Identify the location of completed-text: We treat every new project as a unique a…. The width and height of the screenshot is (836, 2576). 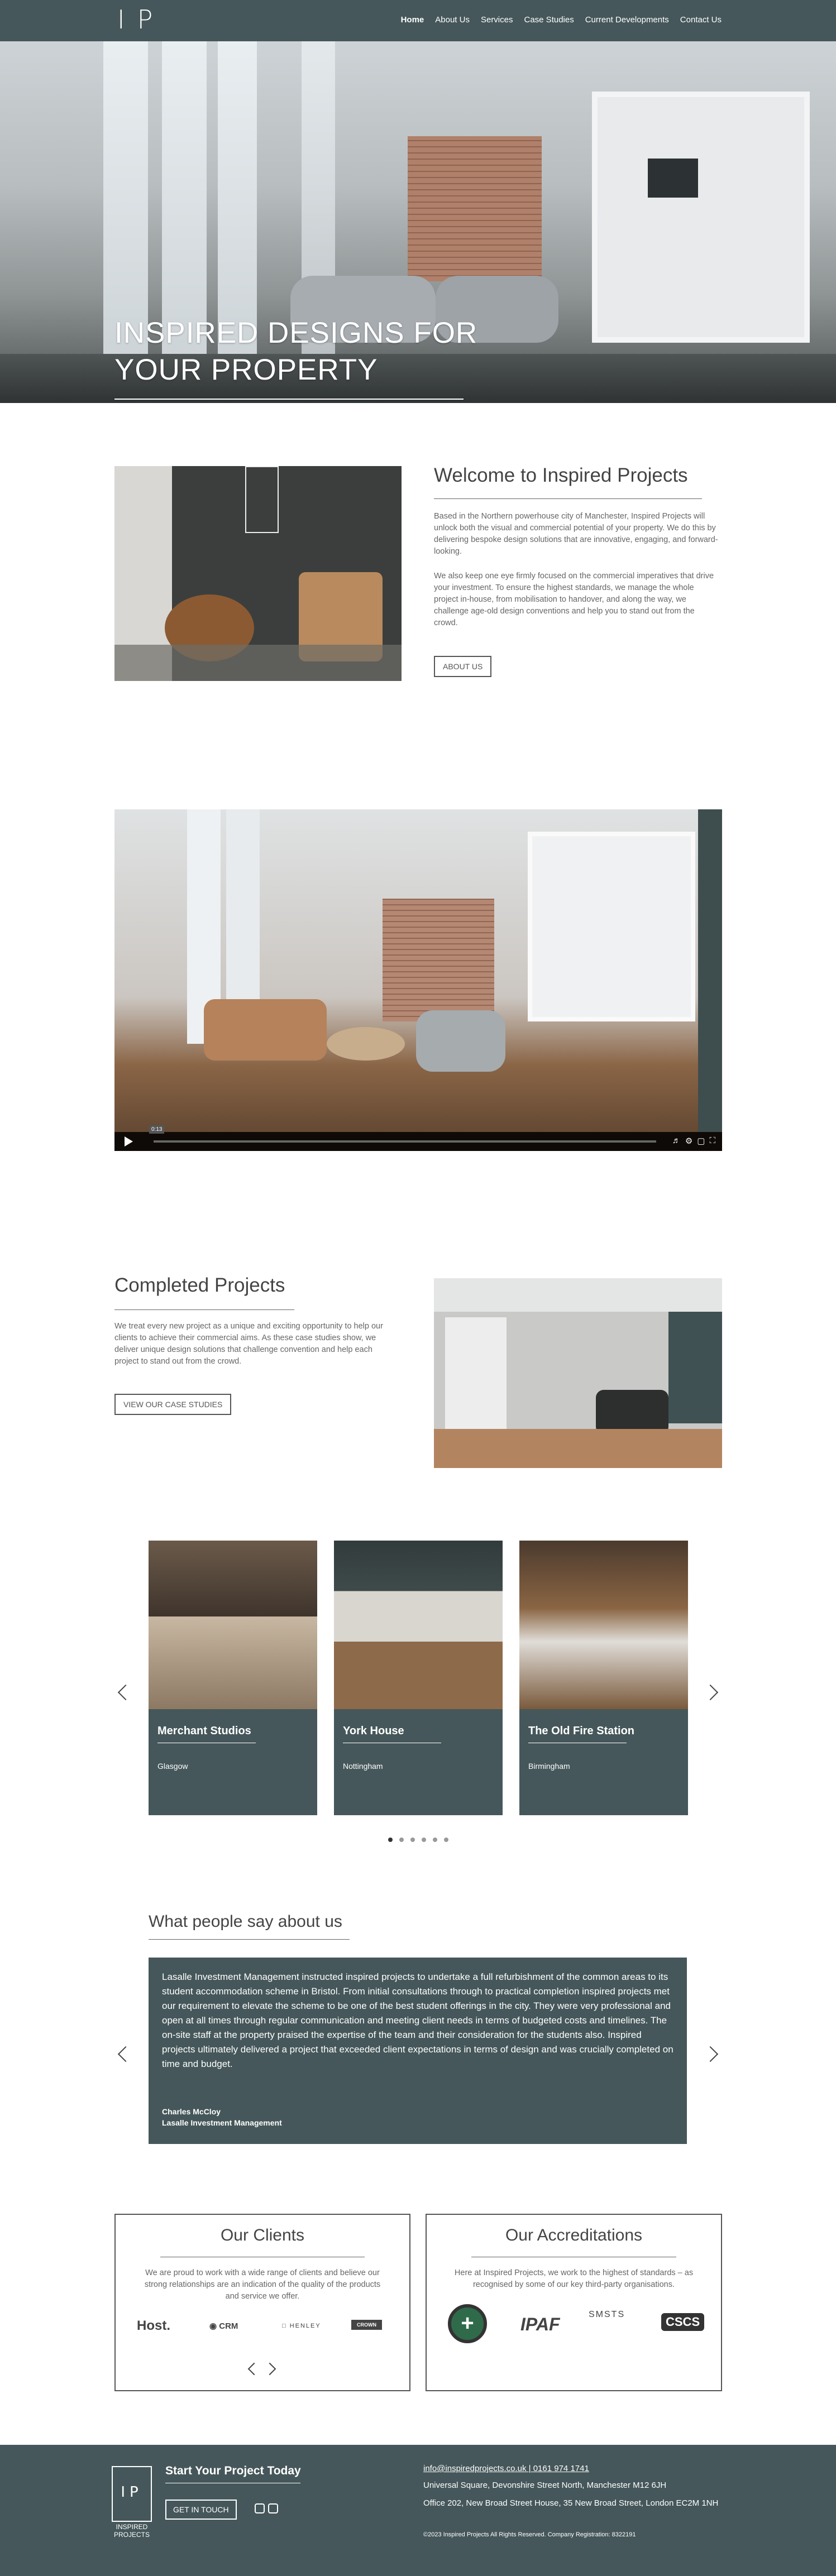
(248, 1344).